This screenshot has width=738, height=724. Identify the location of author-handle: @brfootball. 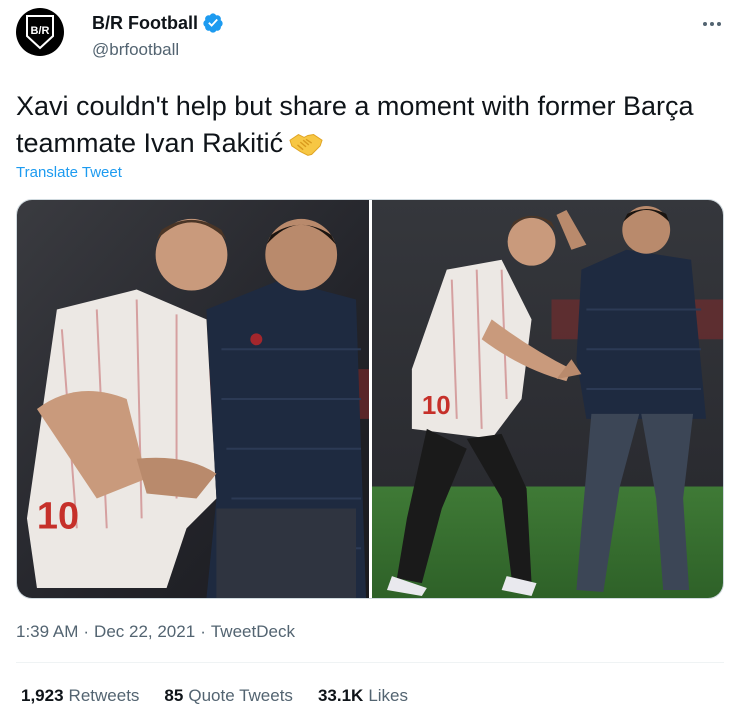
(135, 50).